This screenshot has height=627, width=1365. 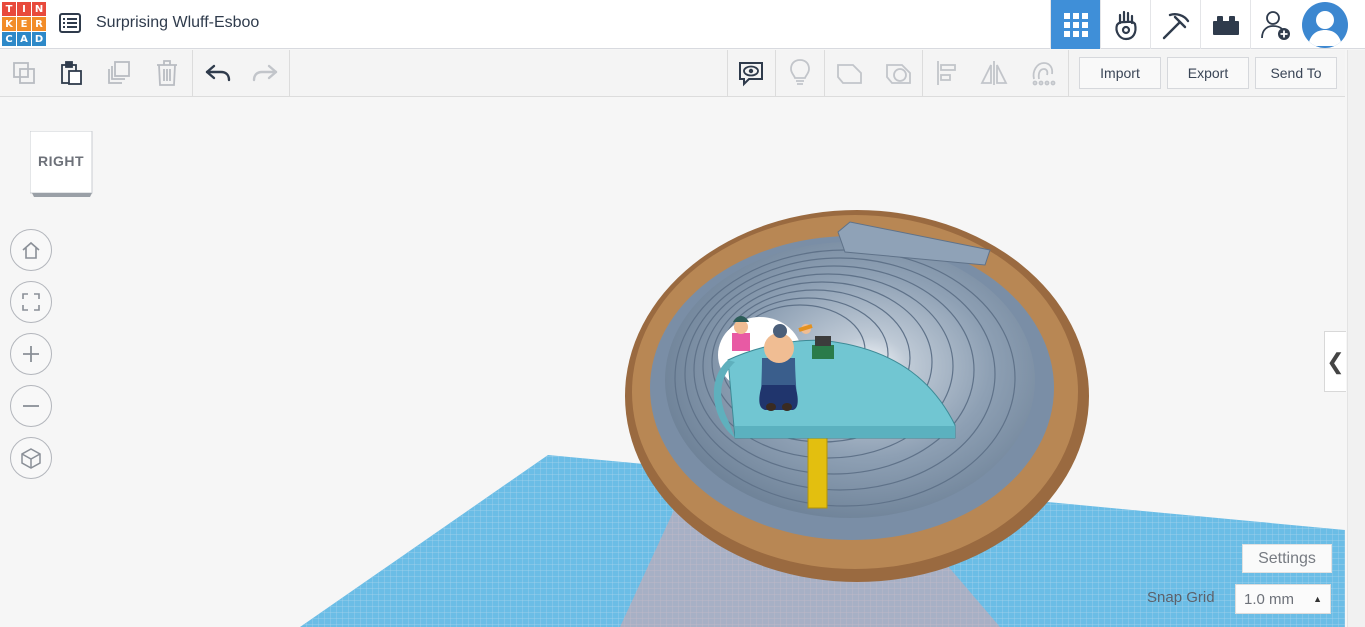 What do you see at coordinates (1317, 599) in the screenshot?
I see `chevron-up-icon: ▲` at bounding box center [1317, 599].